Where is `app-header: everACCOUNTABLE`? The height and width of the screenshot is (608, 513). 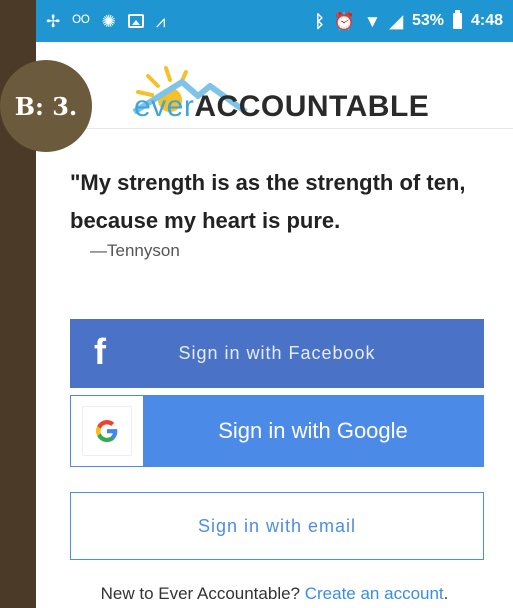 app-header: everACCOUNTABLE is located at coordinates (274, 85).